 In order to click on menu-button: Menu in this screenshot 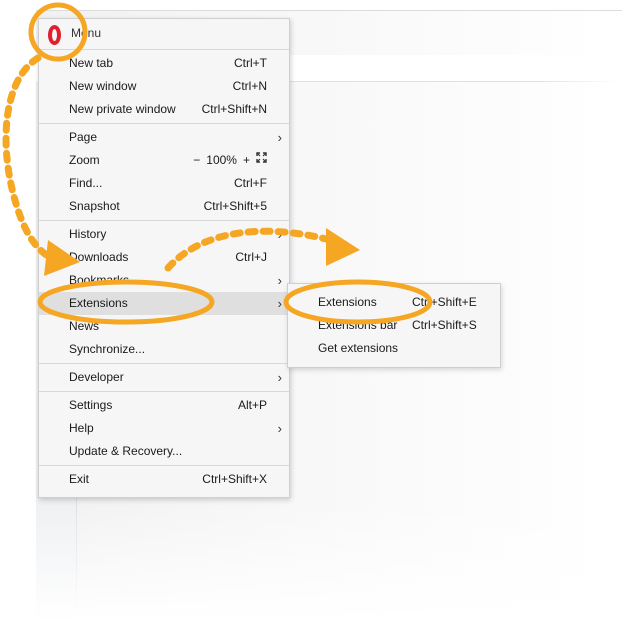, I will do `click(164, 34)`.